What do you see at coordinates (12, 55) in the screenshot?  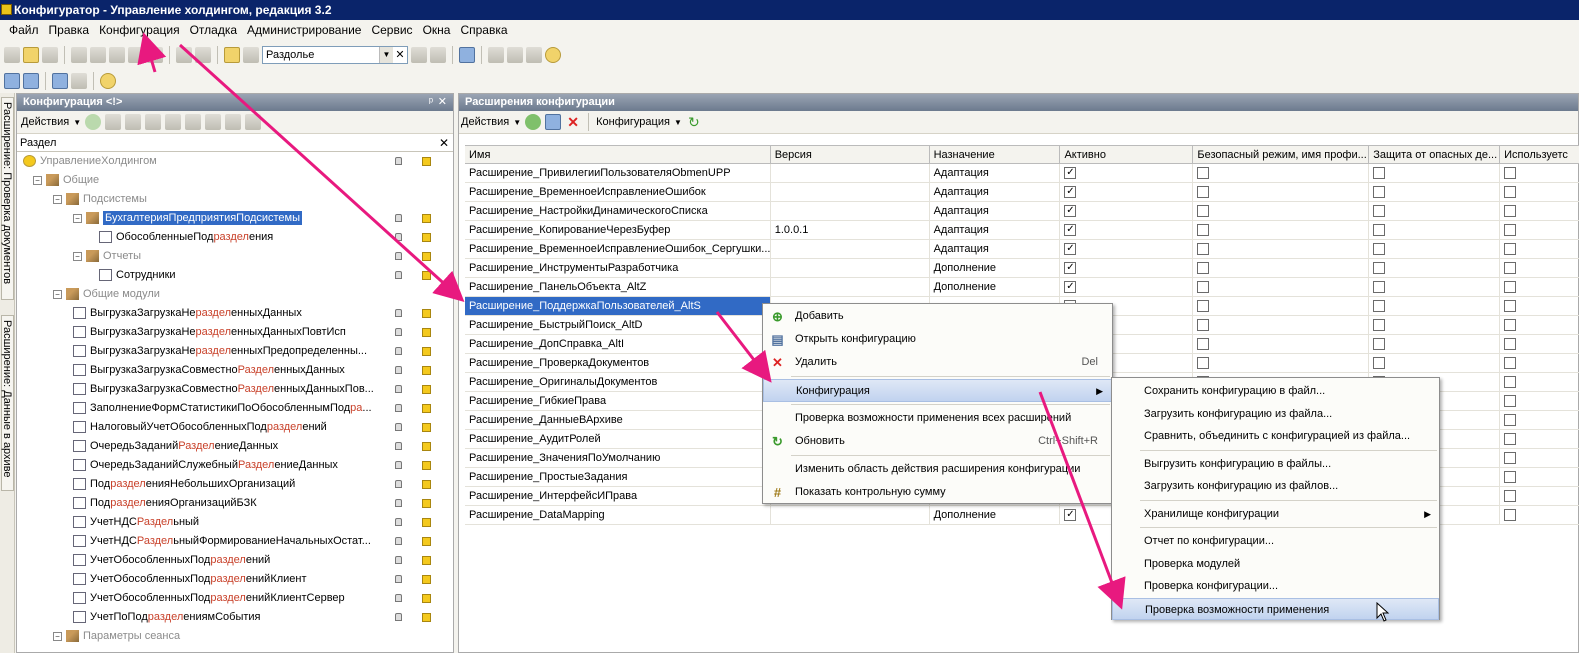 I see `new-file-icon` at bounding box center [12, 55].